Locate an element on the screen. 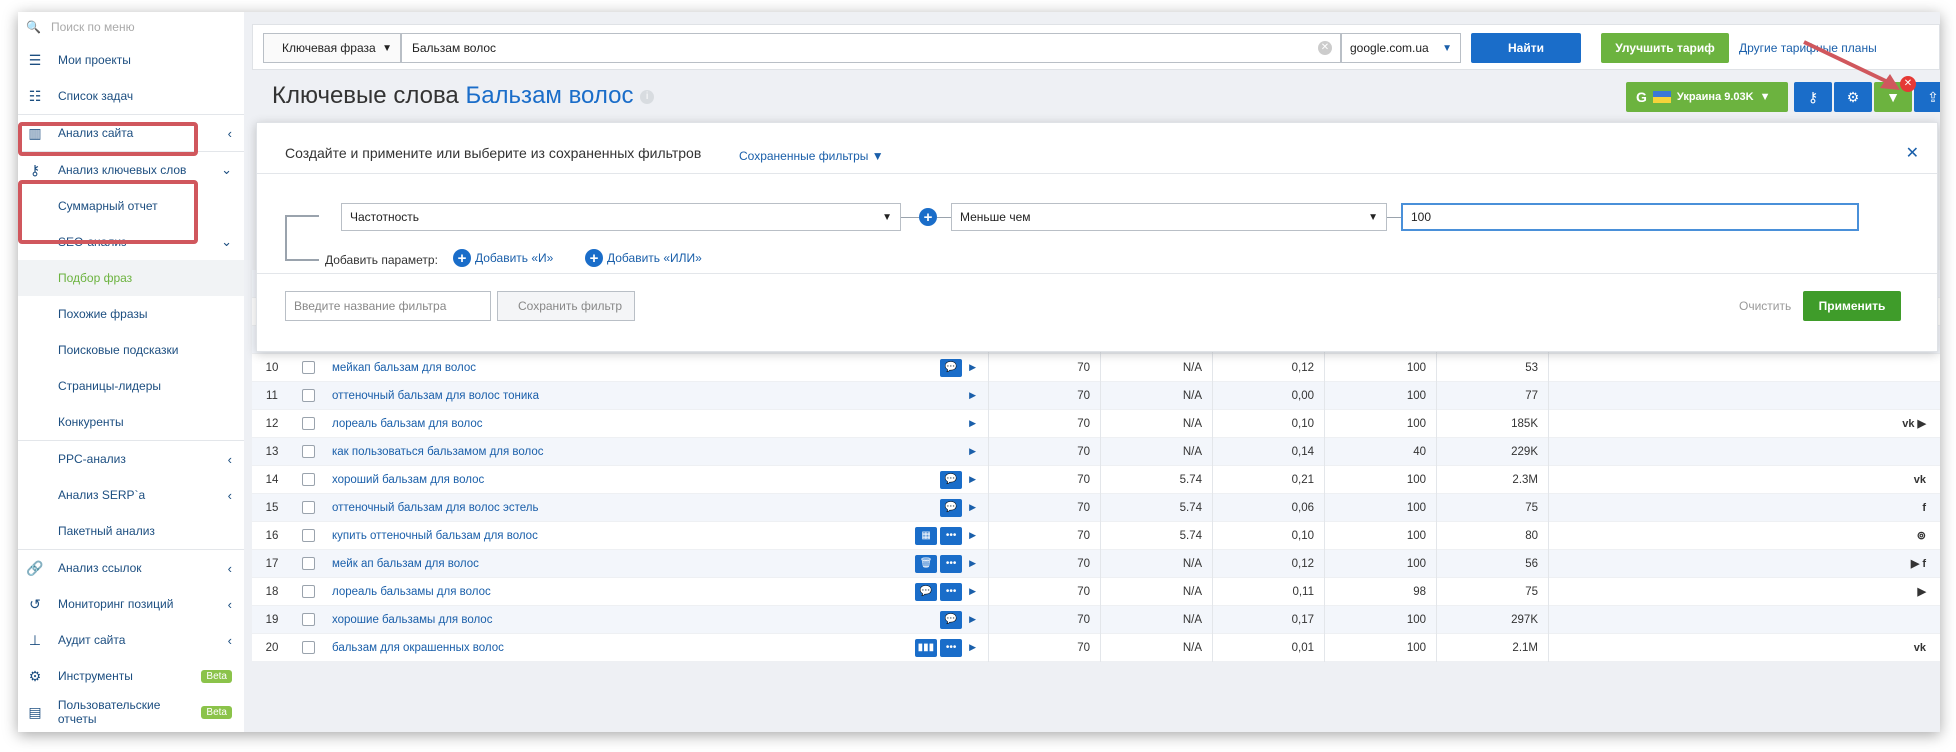  sidebar-item-search-hints: Поисковые подсказки is located at coordinates (131, 350).